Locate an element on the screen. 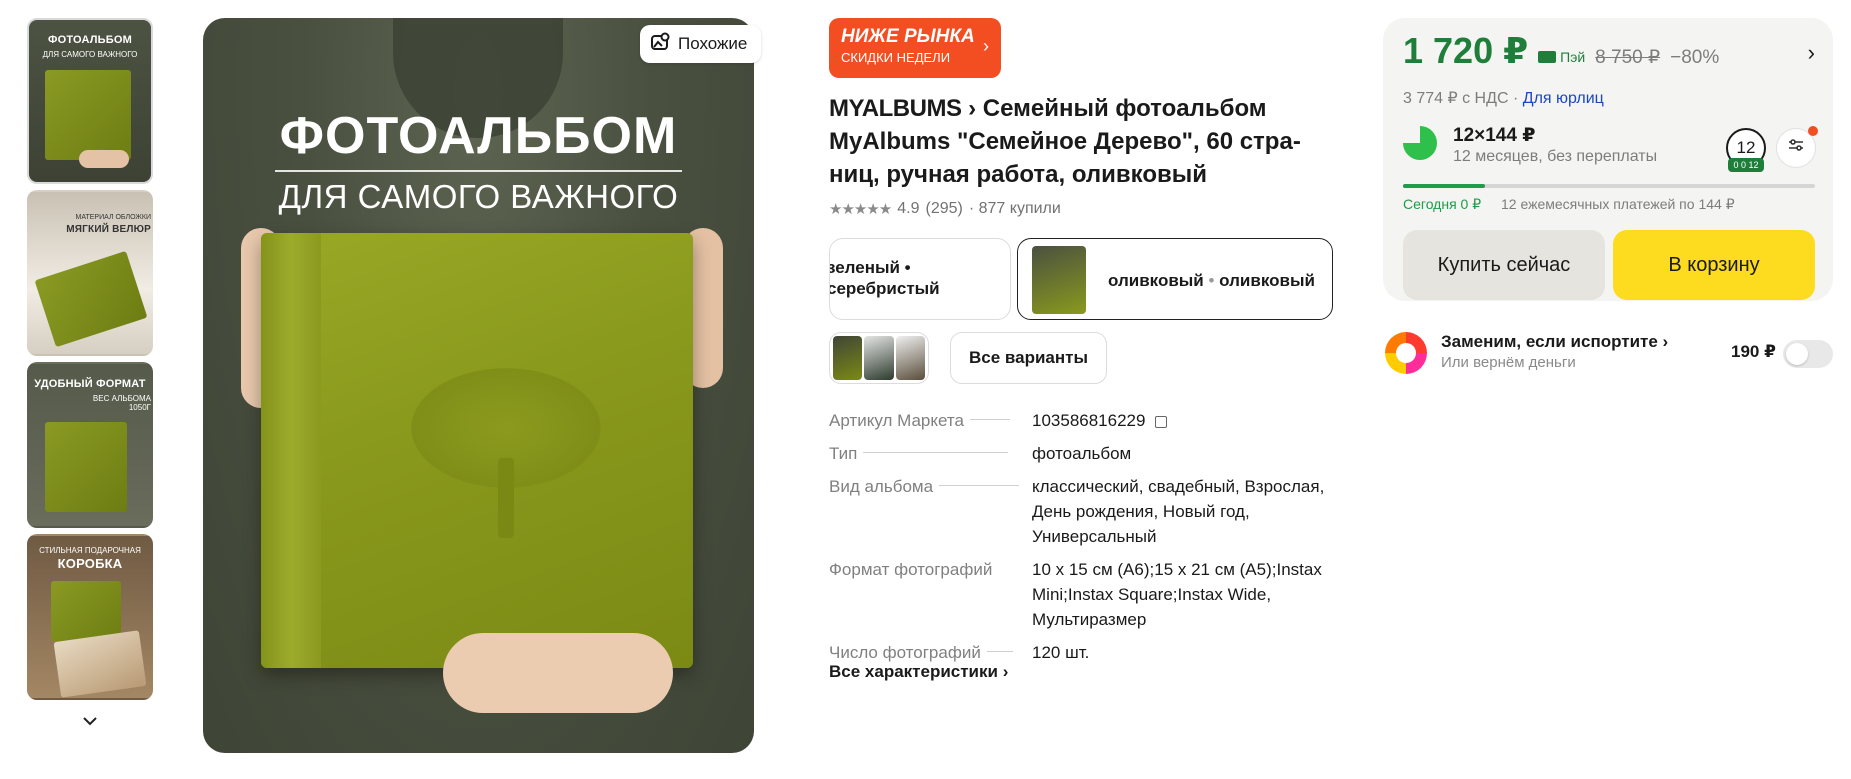 The width and height of the screenshot is (1851, 779). thumbnail-subtitle: МАТЕРИАЛ ОБЛОЖКИ is located at coordinates (113, 217).